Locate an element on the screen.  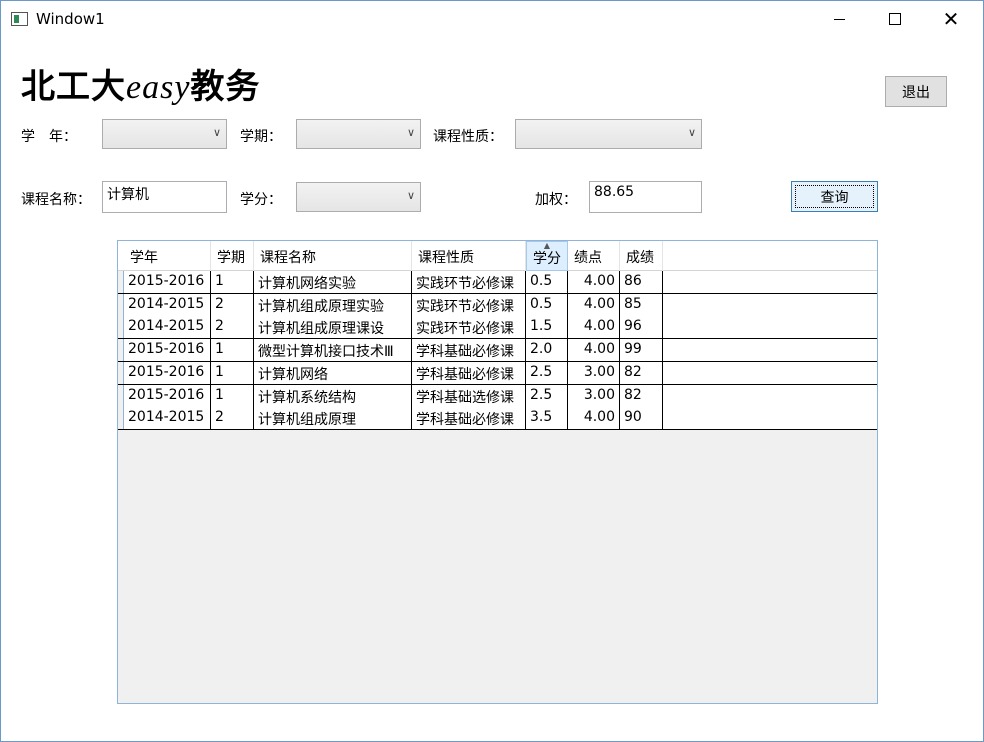
credit-combobox: ∨ is located at coordinates (358, 197).